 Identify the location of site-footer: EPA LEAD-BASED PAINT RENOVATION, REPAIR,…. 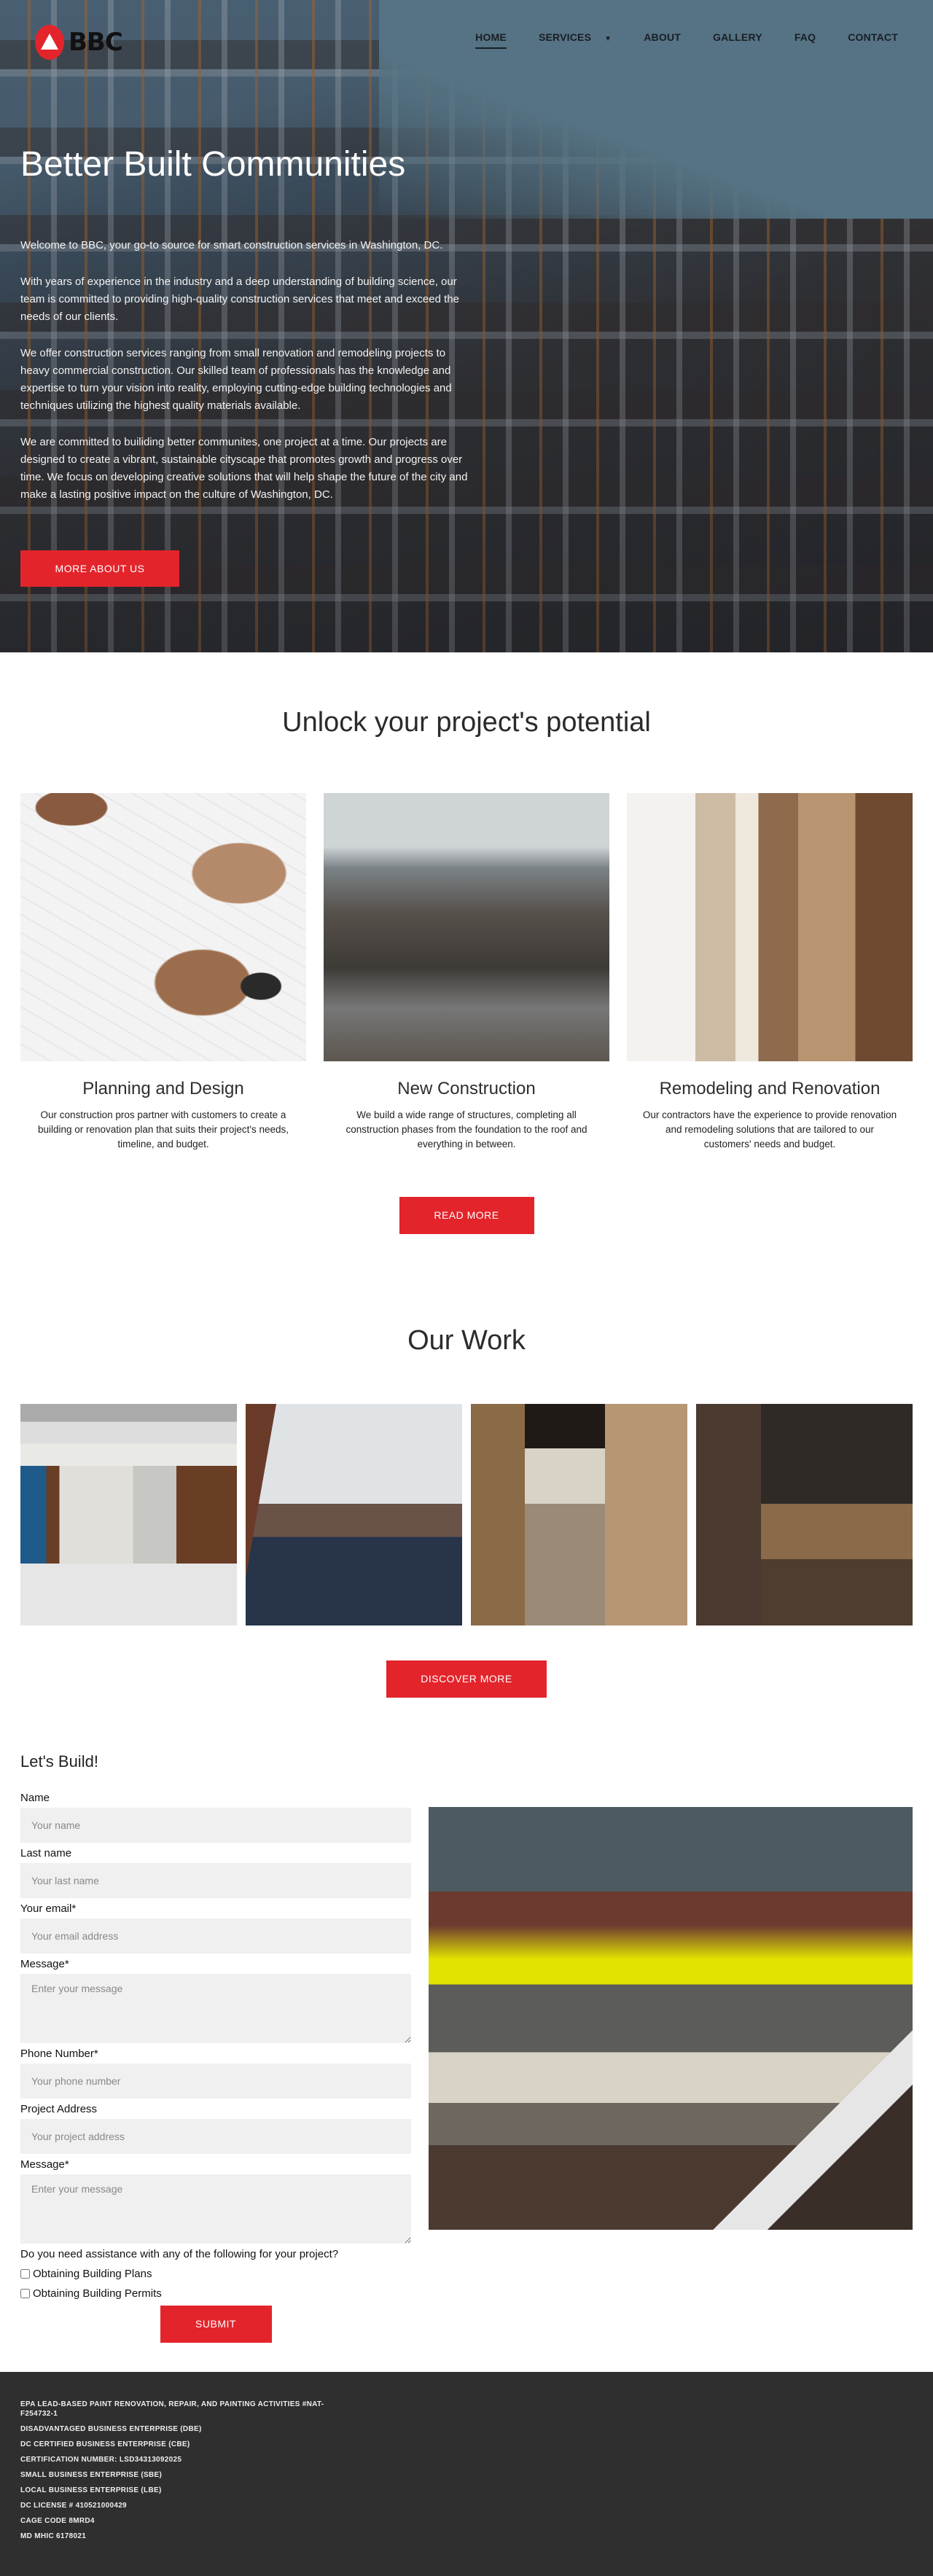
(466, 2474).